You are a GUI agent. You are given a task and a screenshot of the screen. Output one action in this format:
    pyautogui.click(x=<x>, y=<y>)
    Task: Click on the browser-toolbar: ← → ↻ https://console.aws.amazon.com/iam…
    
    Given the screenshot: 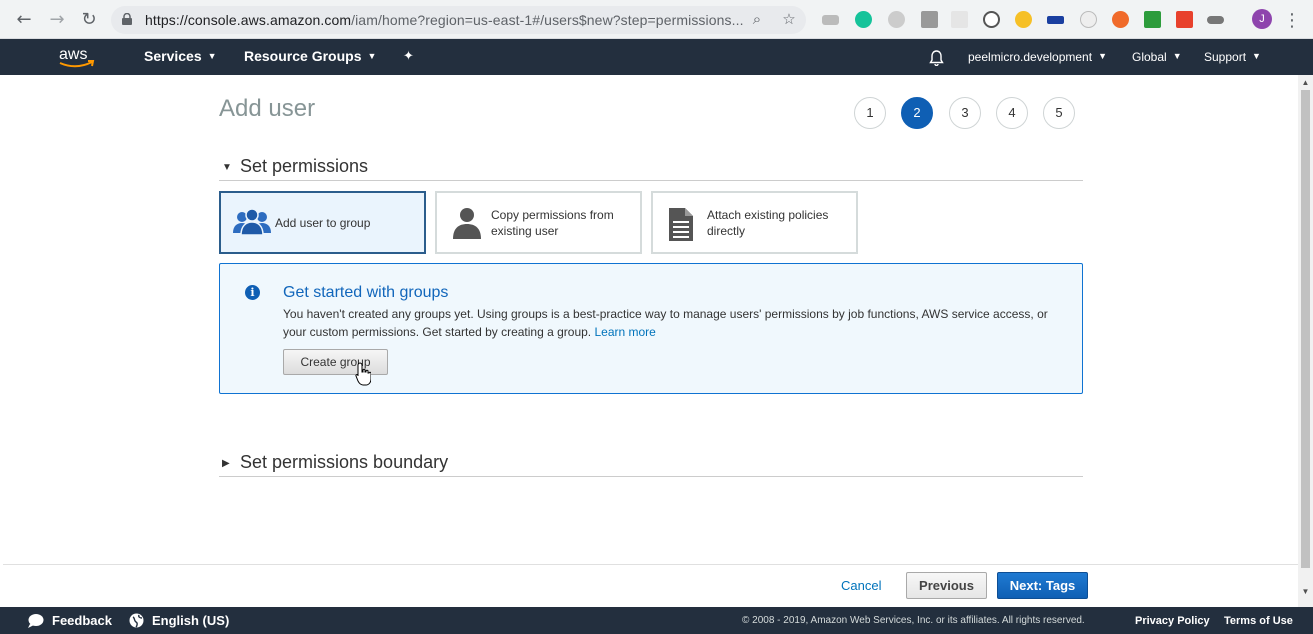 What is the action you would take?
    pyautogui.click(x=656, y=19)
    